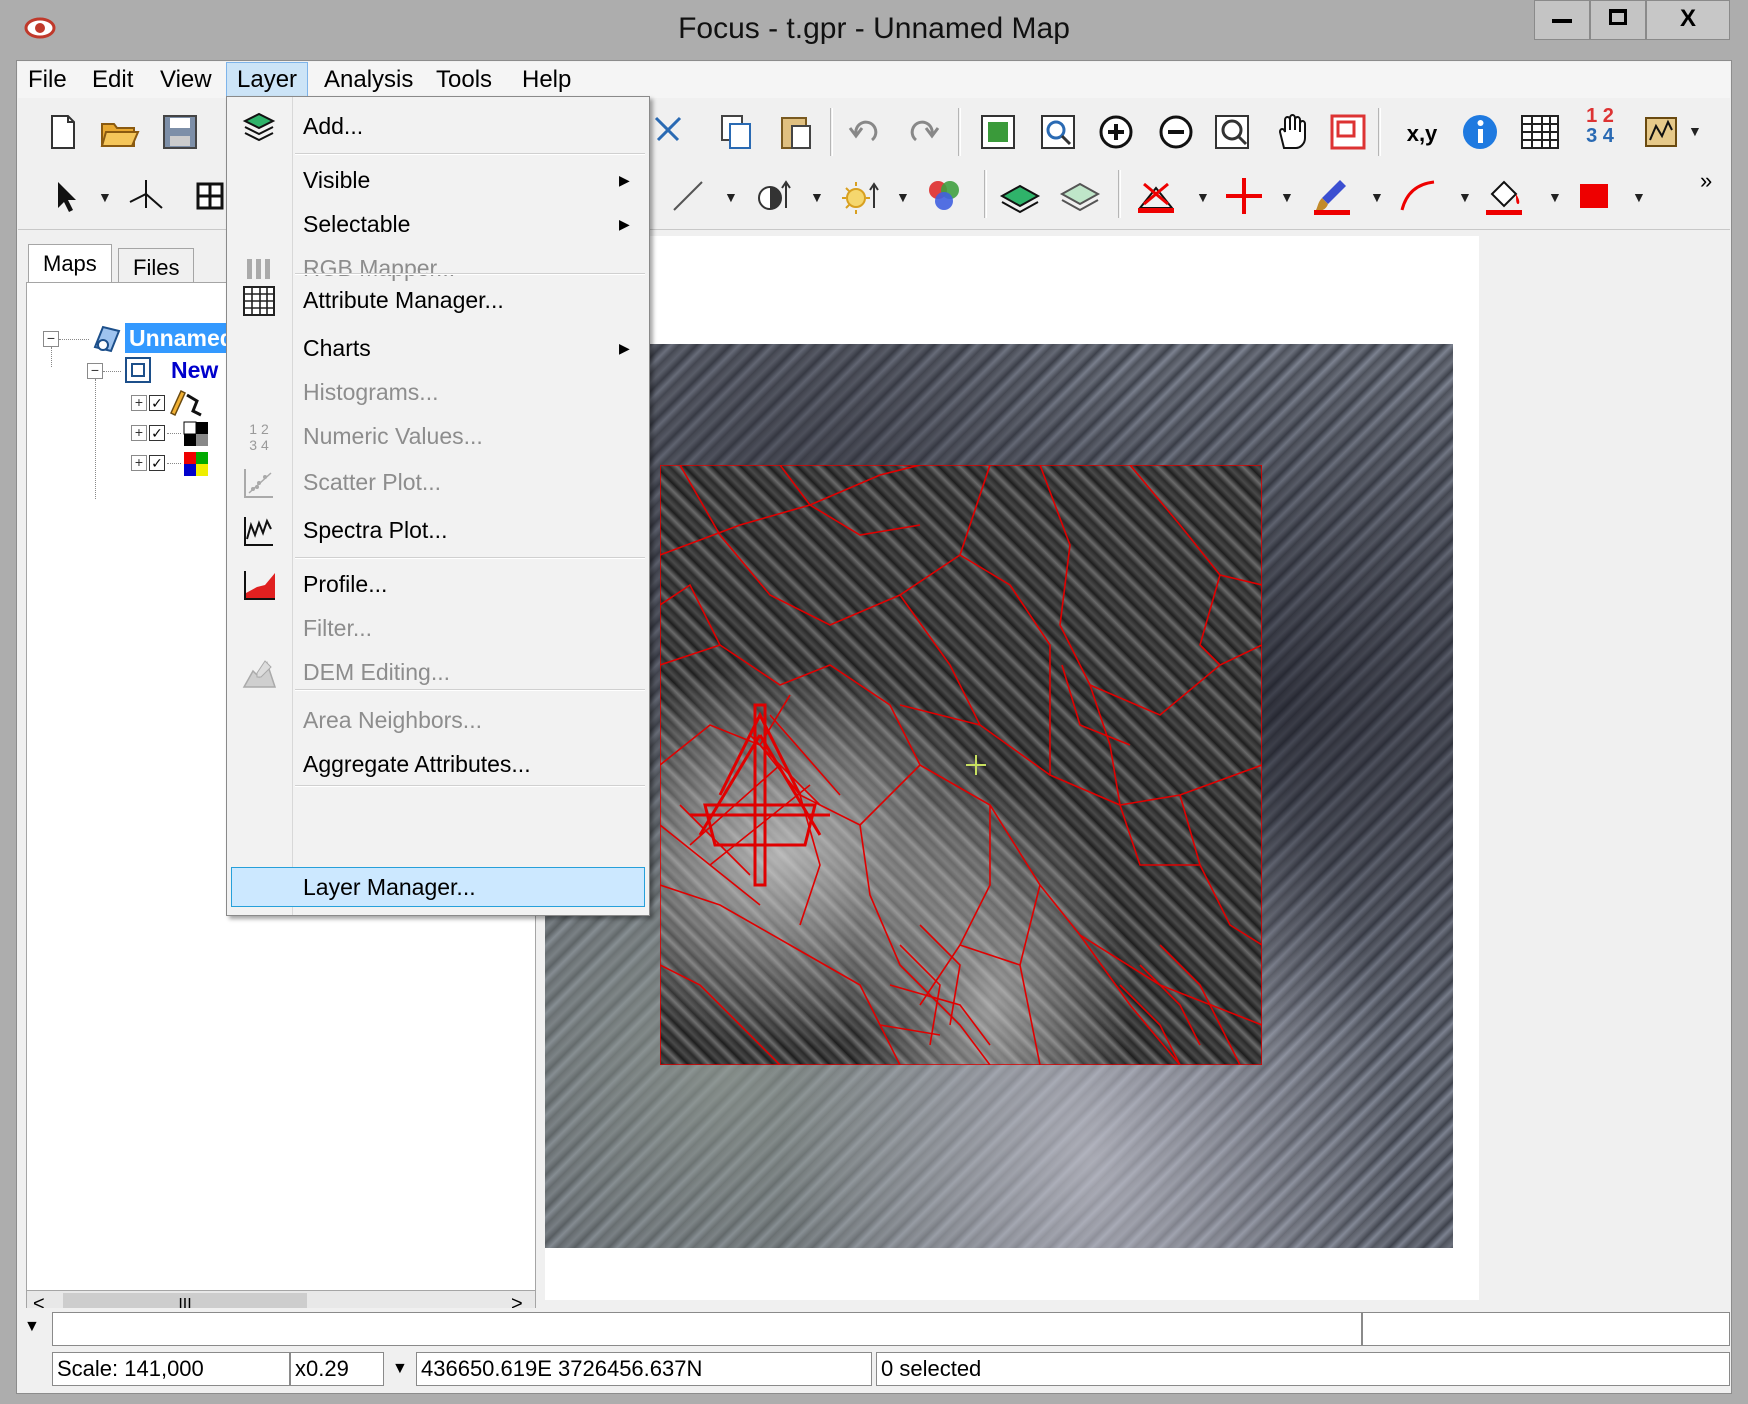  What do you see at coordinates (146, 196) in the screenshot?
I see `vertex-edit-icon` at bounding box center [146, 196].